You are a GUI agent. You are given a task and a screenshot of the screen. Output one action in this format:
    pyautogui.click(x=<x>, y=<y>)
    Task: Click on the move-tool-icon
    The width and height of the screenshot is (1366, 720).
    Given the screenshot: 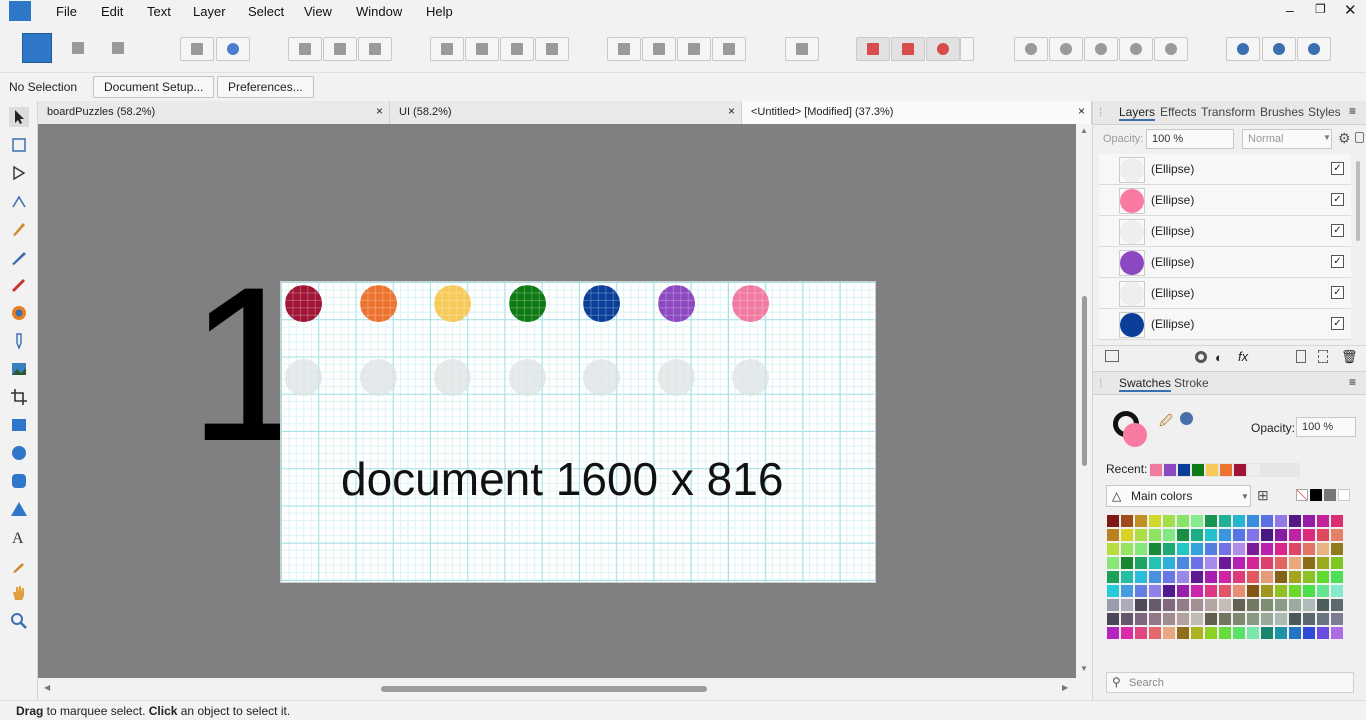 What is the action you would take?
    pyautogui.click(x=19, y=117)
    